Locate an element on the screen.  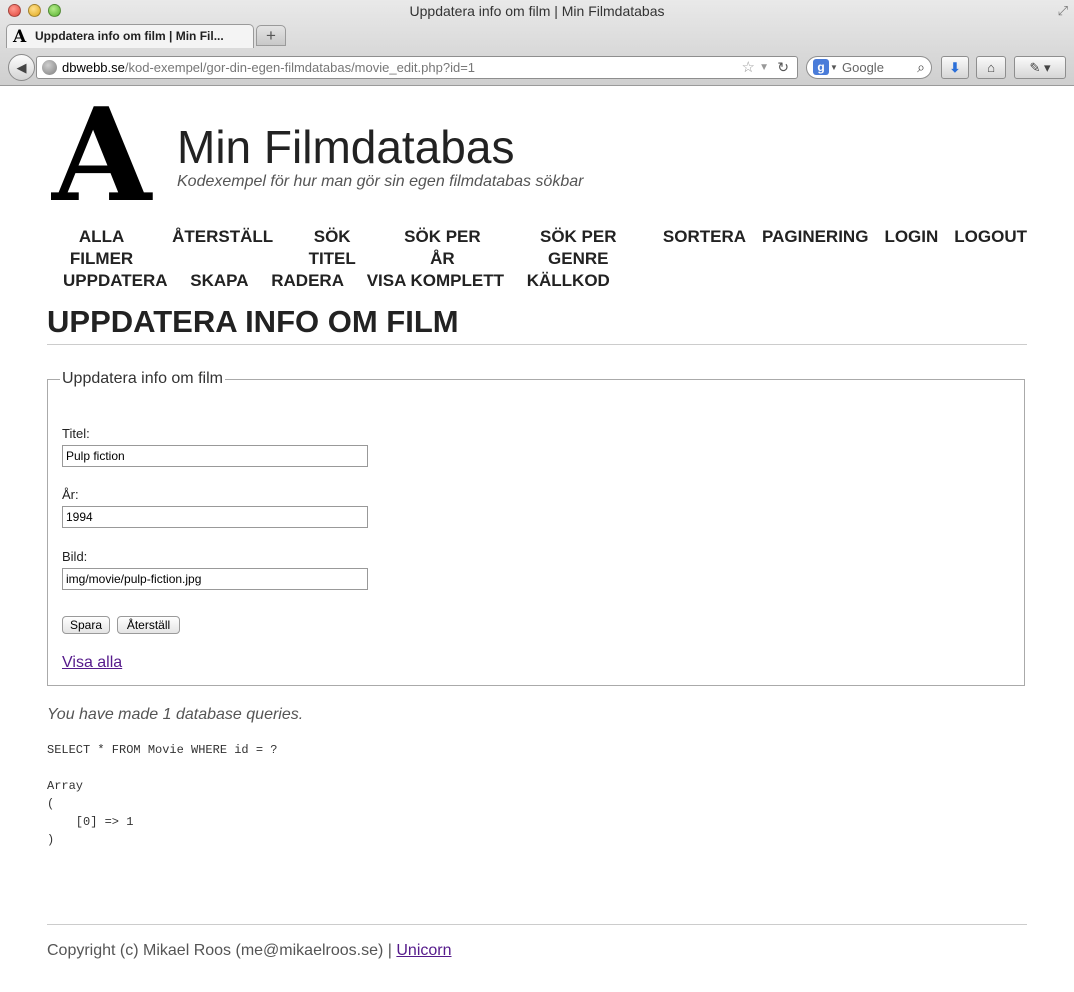
menu-item-aterstall: ÅTERSTÄLL is located at coordinates (222, 248).